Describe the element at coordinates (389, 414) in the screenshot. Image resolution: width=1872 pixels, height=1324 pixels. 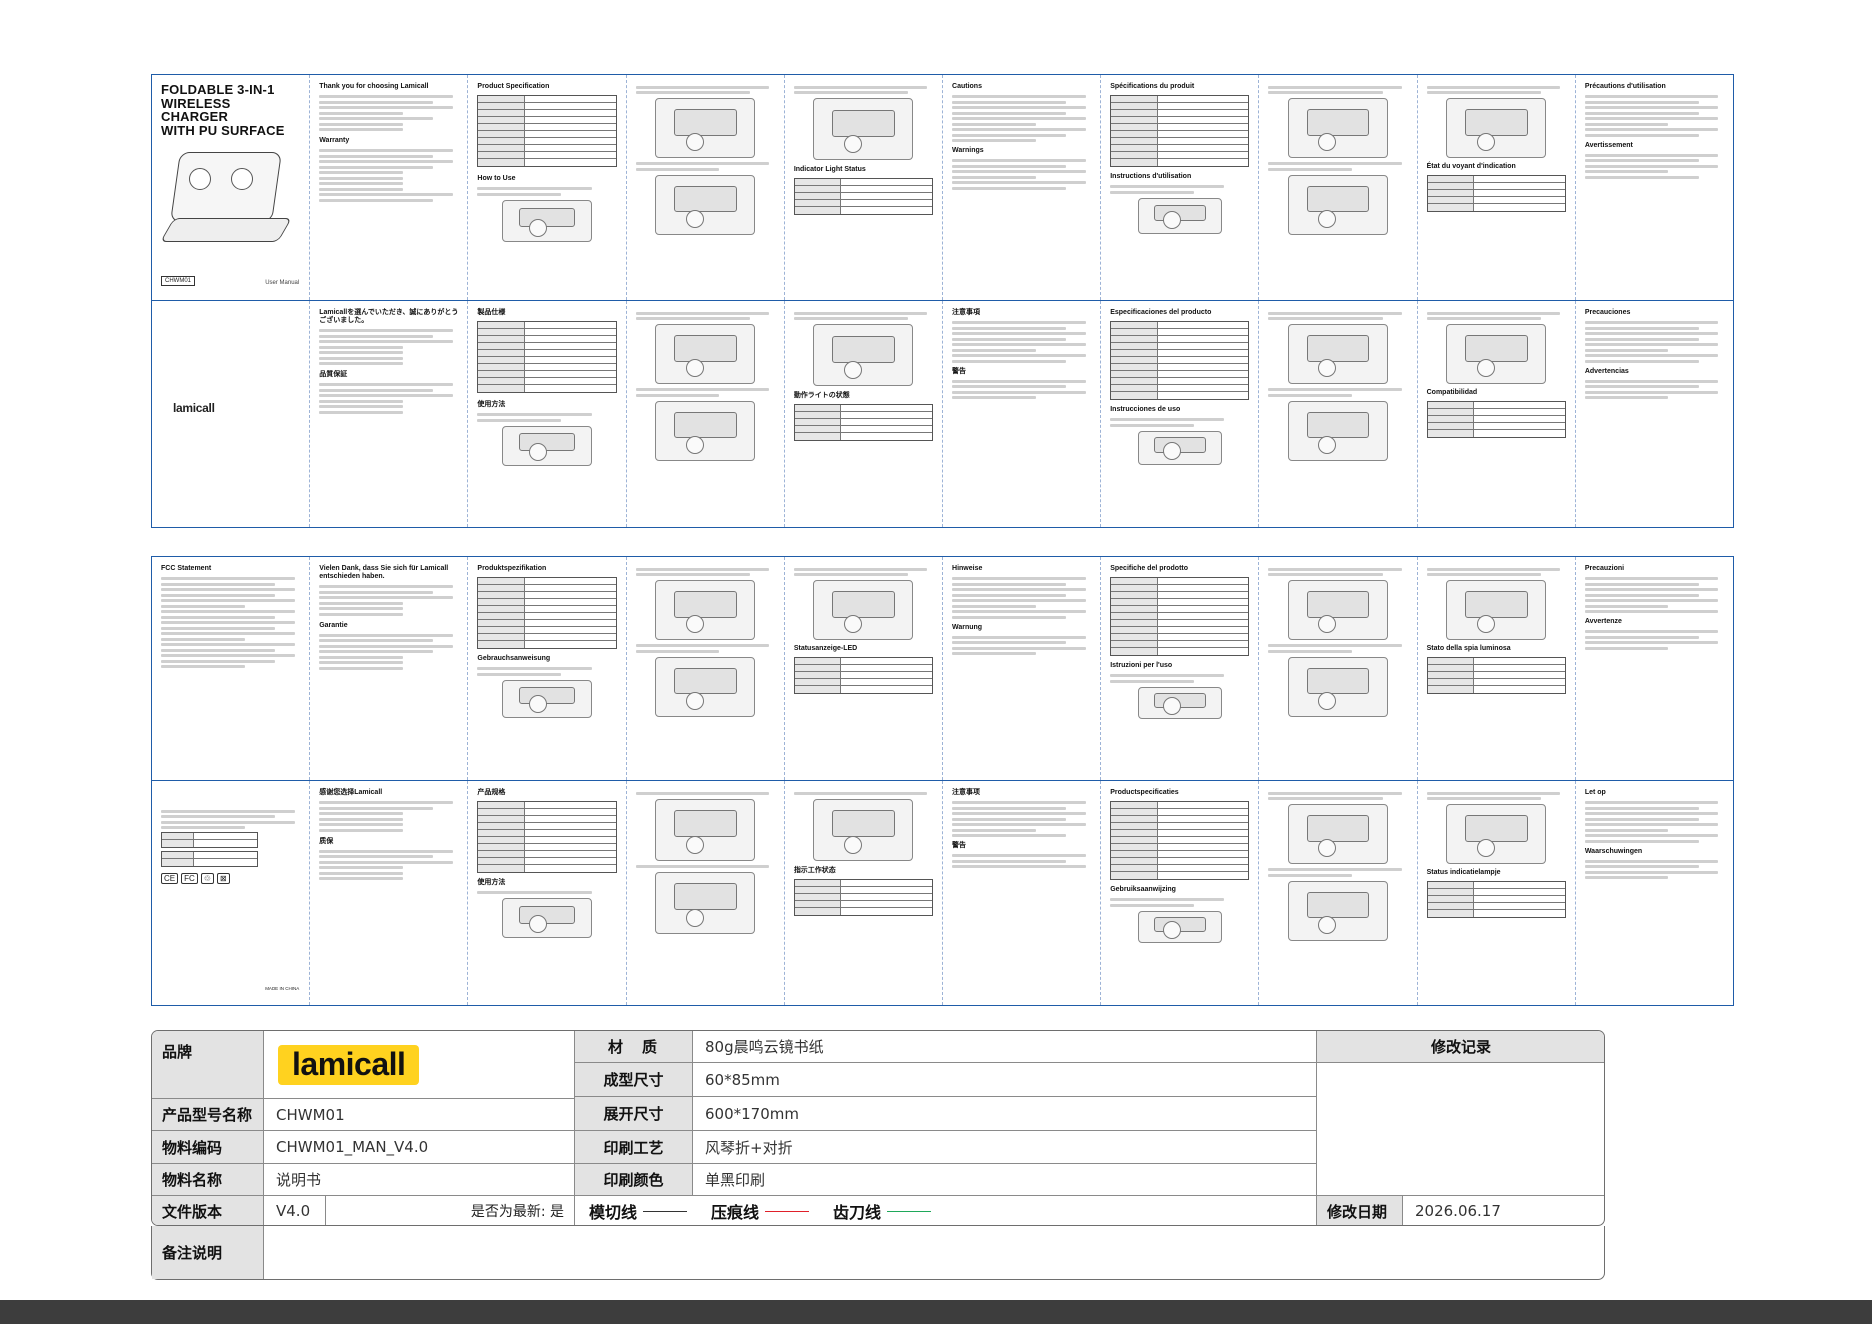
I see `ja-intro-panel: Lamicallを選んでいただき、誠にありがとうございました。 品質保証` at that location.